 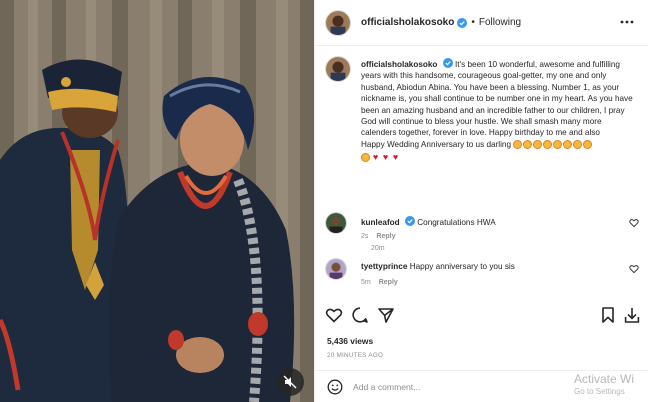 I want to click on windows-activation-watermark: Activate Wi Go to Settings, so click(x=604, y=384).